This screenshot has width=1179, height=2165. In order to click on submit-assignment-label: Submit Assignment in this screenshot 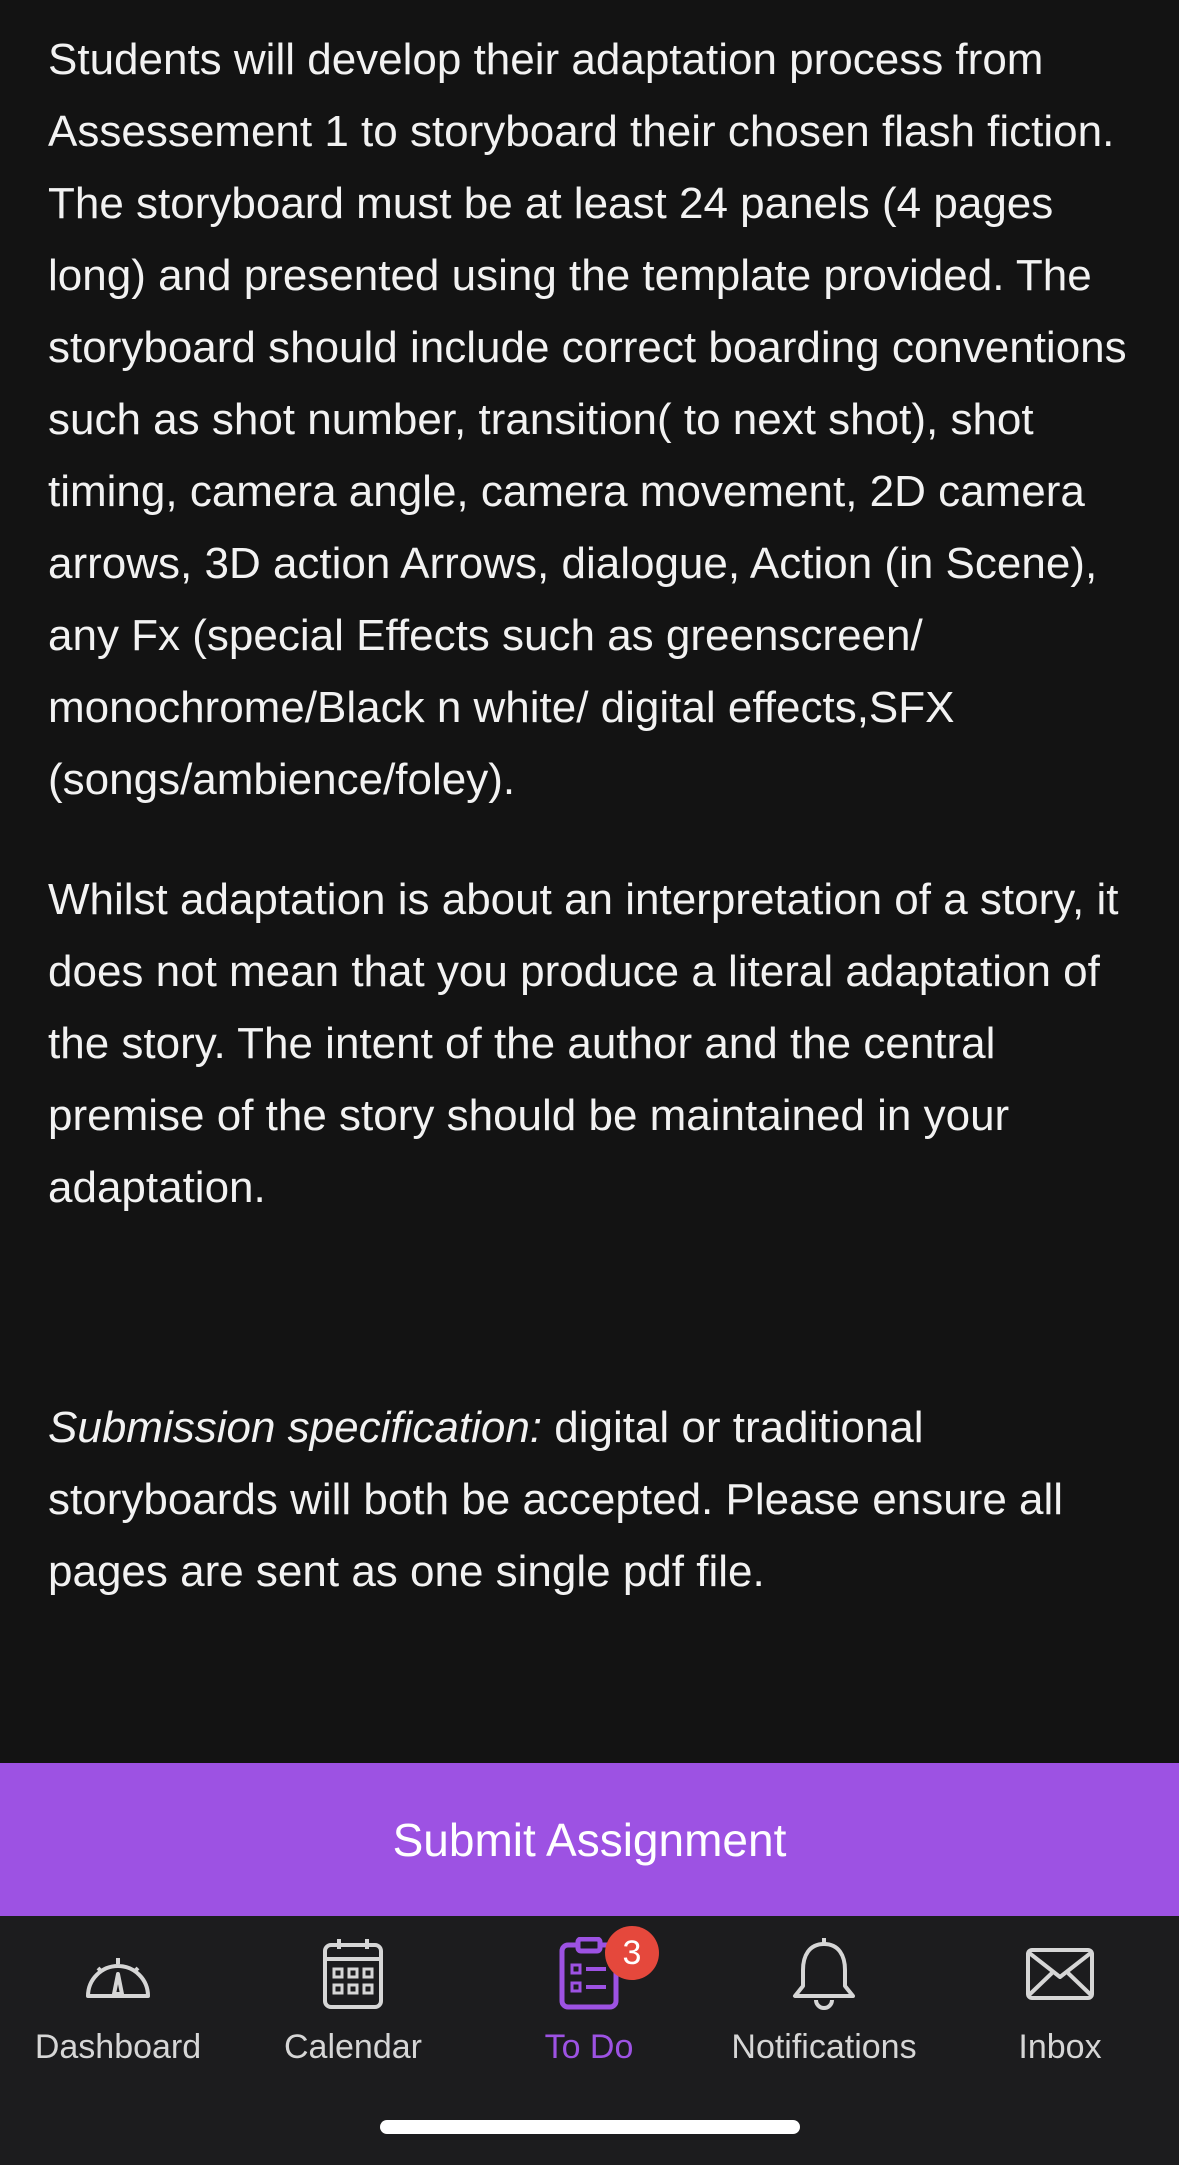, I will do `click(589, 1839)`.